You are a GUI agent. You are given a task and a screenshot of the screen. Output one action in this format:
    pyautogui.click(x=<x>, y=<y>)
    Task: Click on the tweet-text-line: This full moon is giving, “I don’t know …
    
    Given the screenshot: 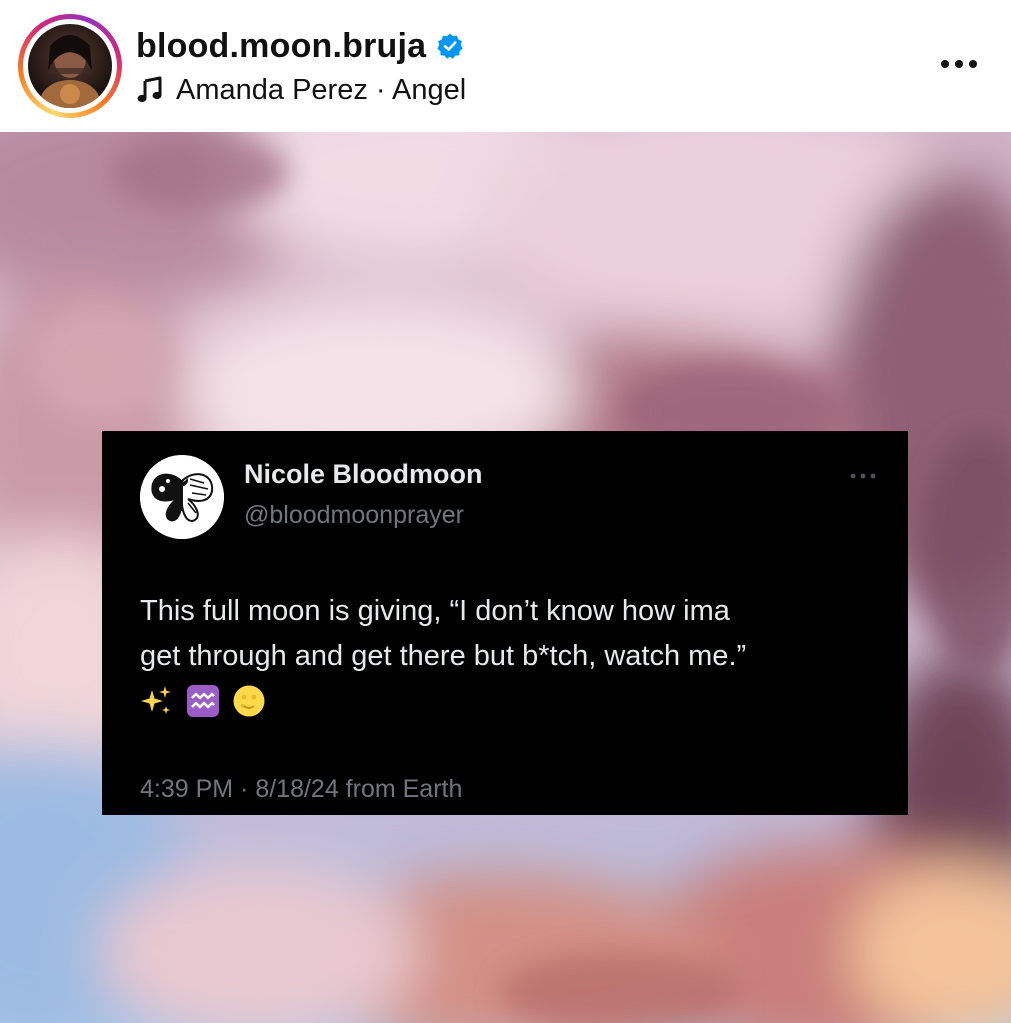 What is the action you would take?
    pyautogui.click(x=435, y=611)
    